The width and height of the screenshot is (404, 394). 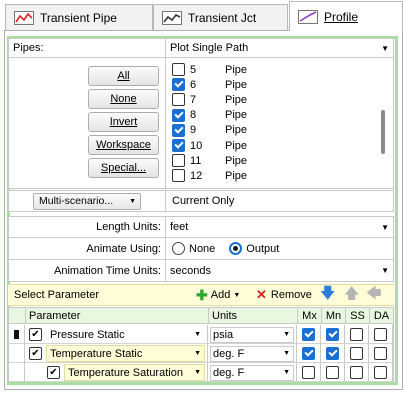 I want to click on pipe-list-item: 8 Pipe, so click(x=209, y=115).